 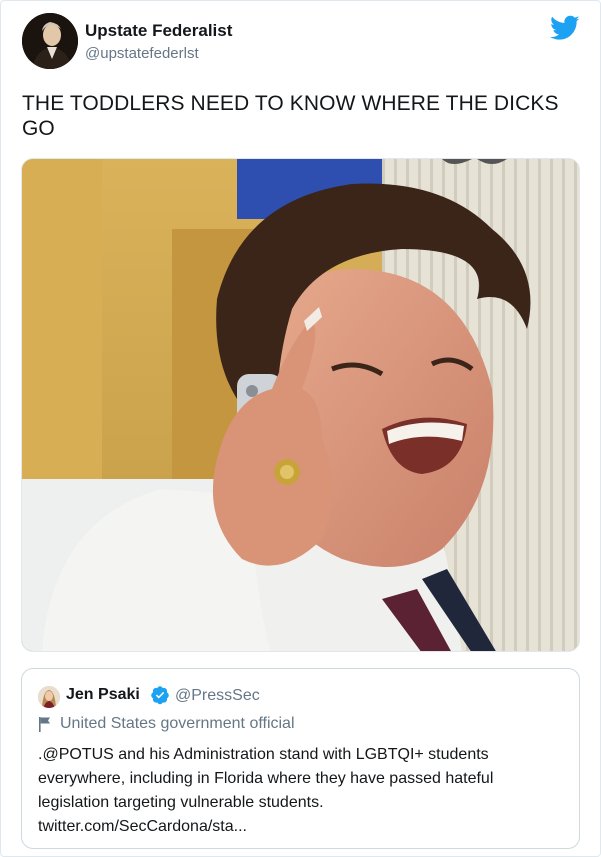 What do you see at coordinates (565, 28) in the screenshot?
I see `twitter-bird-icon` at bounding box center [565, 28].